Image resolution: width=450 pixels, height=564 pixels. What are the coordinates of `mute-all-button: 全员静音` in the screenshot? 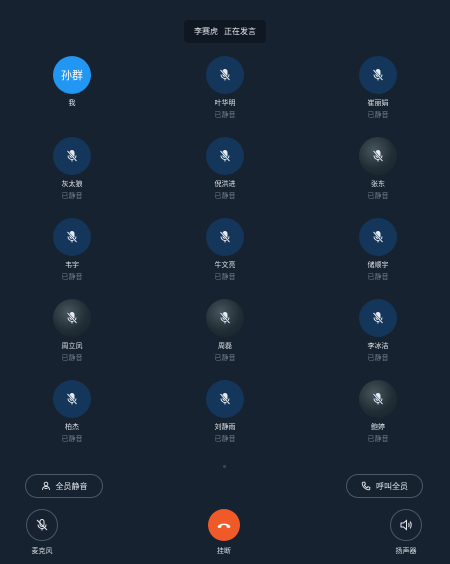 It's located at (64, 486).